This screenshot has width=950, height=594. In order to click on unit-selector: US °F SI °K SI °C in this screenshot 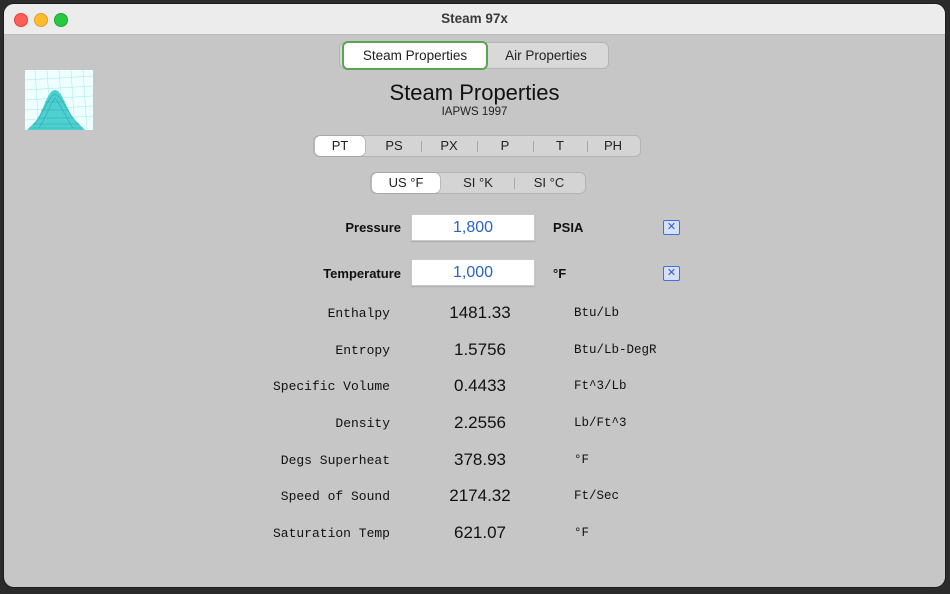, I will do `click(478, 183)`.